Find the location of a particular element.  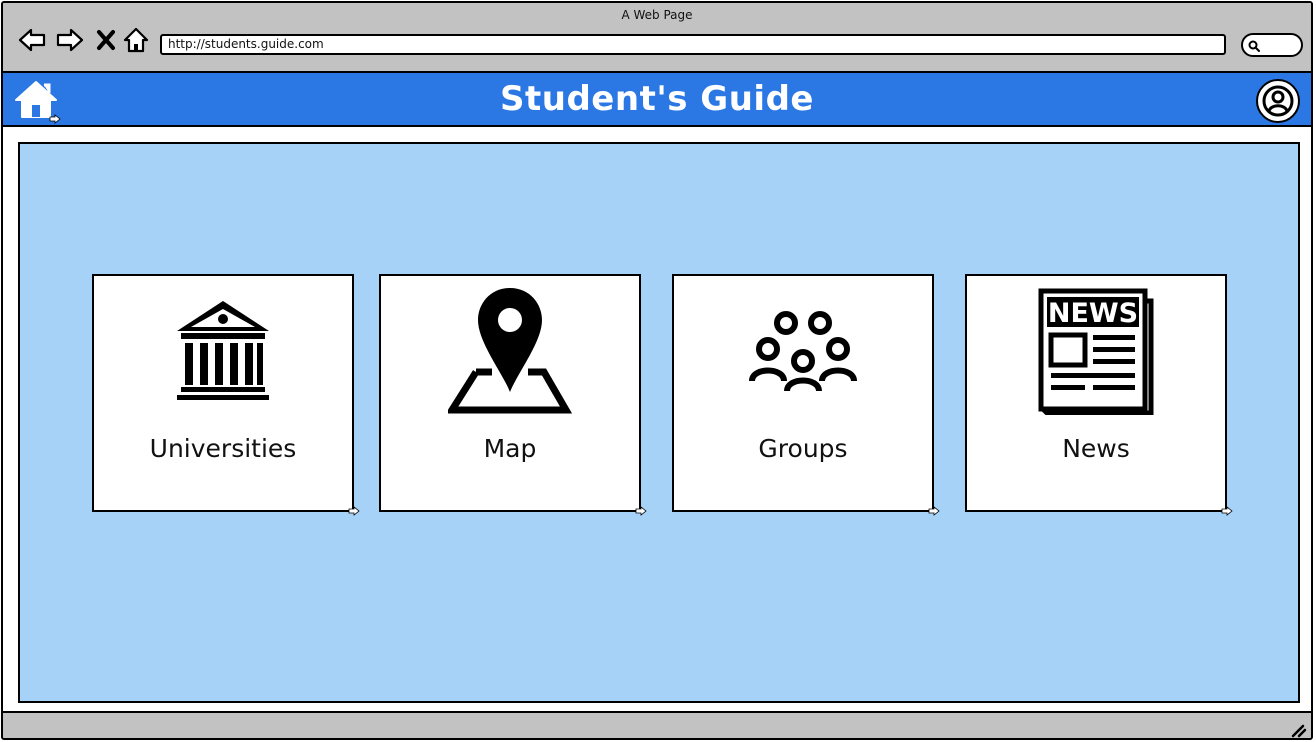

university-building-icon is located at coordinates (223, 350).